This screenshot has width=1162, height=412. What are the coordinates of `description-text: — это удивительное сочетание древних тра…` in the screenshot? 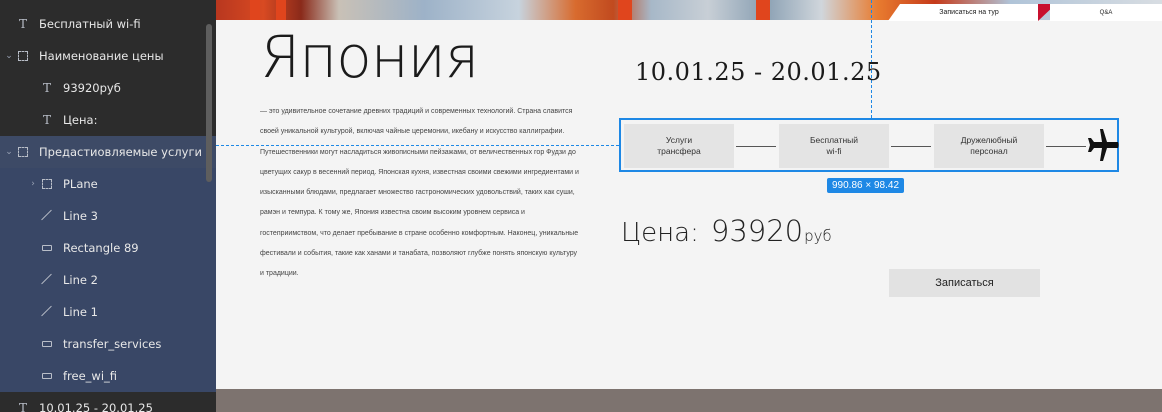 It's located at (419, 193).